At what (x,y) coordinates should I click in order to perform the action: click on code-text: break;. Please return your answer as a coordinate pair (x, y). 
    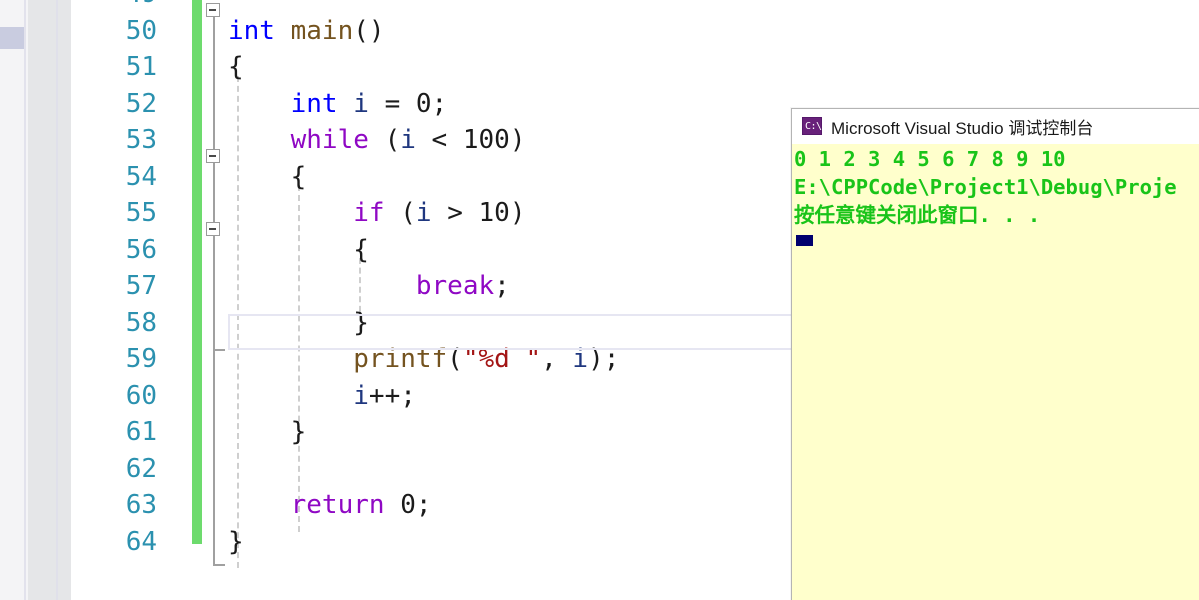
    Looking at the image, I should click on (369, 286).